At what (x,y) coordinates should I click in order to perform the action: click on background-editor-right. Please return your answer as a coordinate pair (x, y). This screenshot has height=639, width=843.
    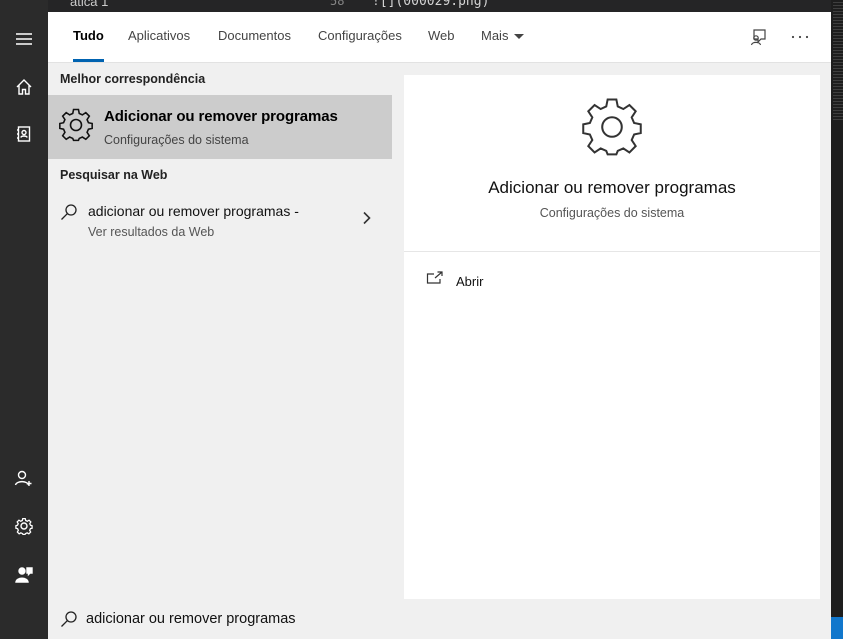
    Looking at the image, I should click on (837, 319).